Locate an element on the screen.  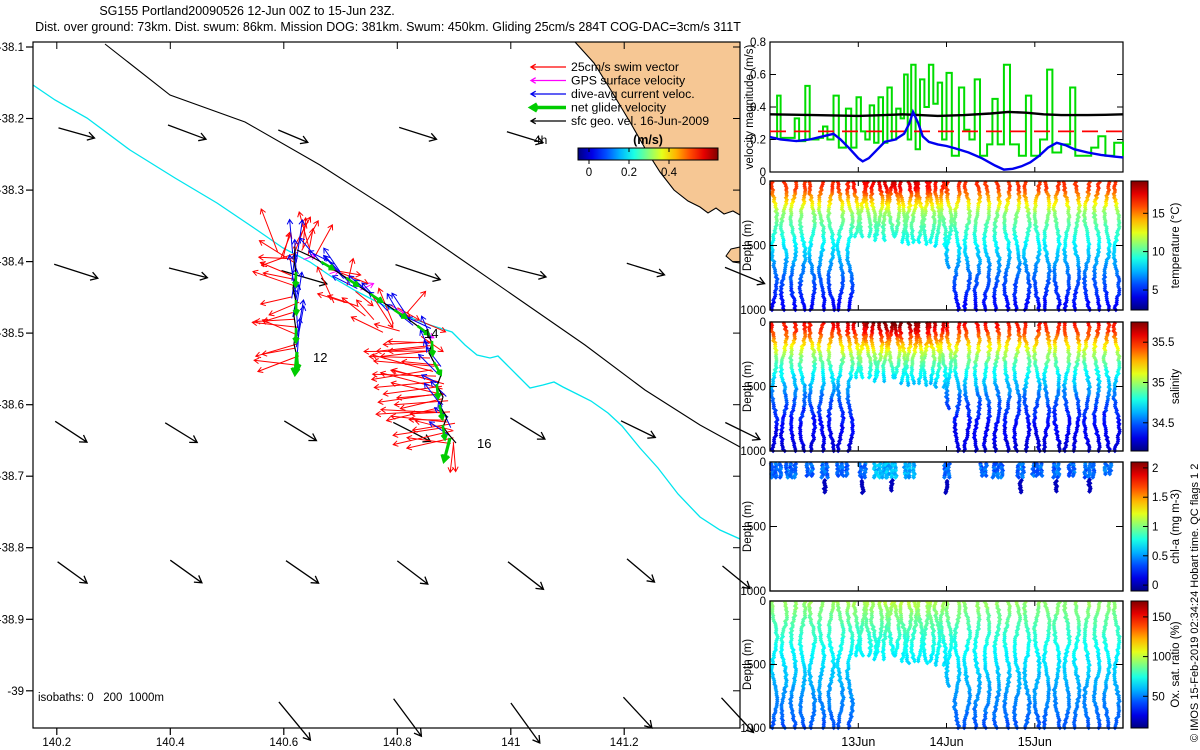
svg-text: 25cm/s swim vector is located at coordinates (625, 67).